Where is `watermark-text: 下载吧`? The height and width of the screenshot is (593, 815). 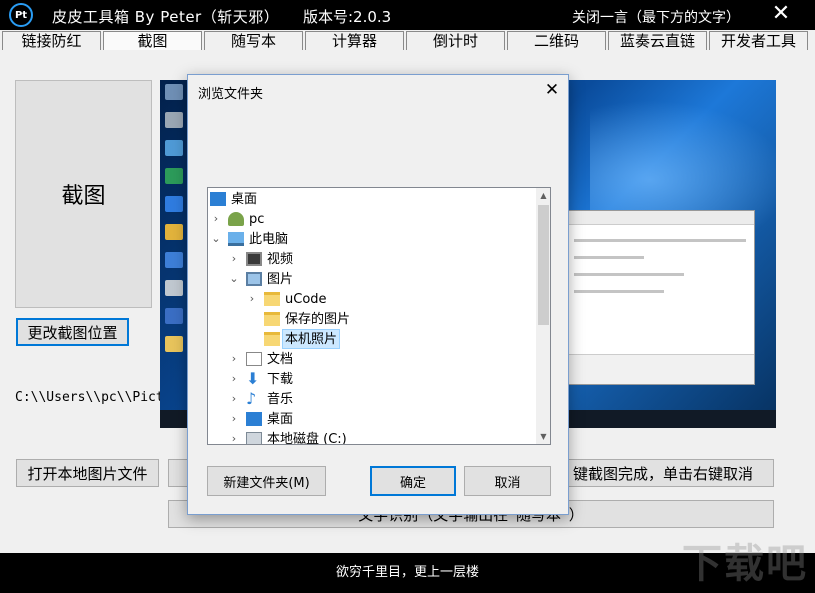
watermark-text: 下载吧 is located at coordinates (745, 564).